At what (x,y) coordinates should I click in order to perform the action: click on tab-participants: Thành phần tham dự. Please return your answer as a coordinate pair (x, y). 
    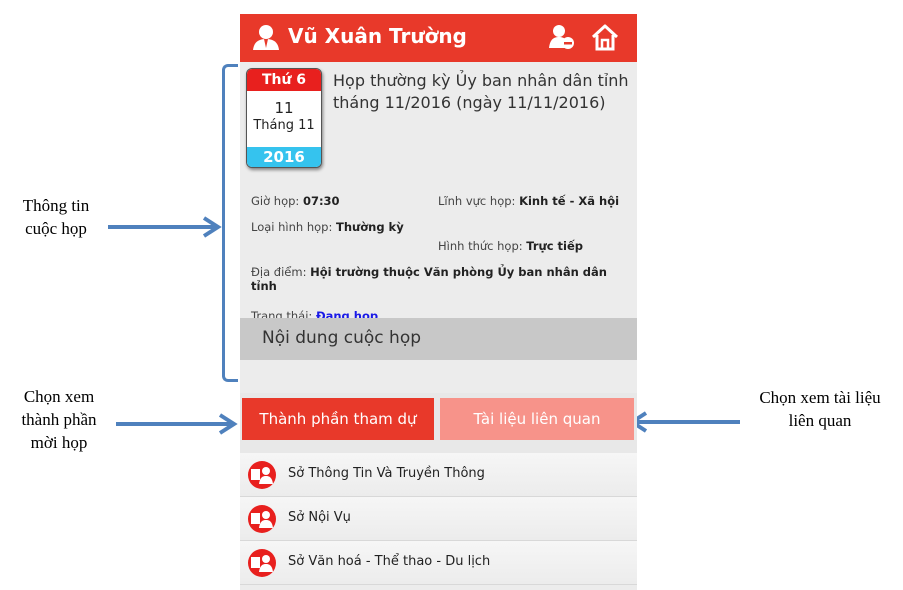
    Looking at the image, I should click on (338, 419).